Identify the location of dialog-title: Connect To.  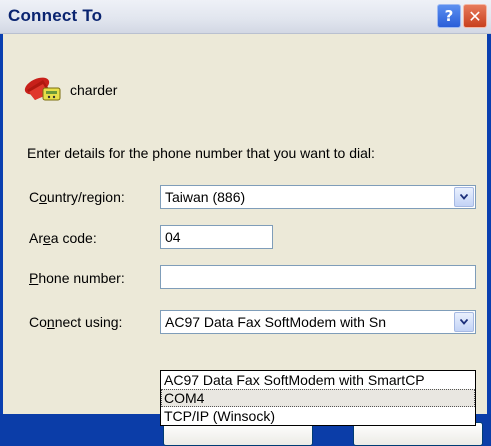
(55, 15).